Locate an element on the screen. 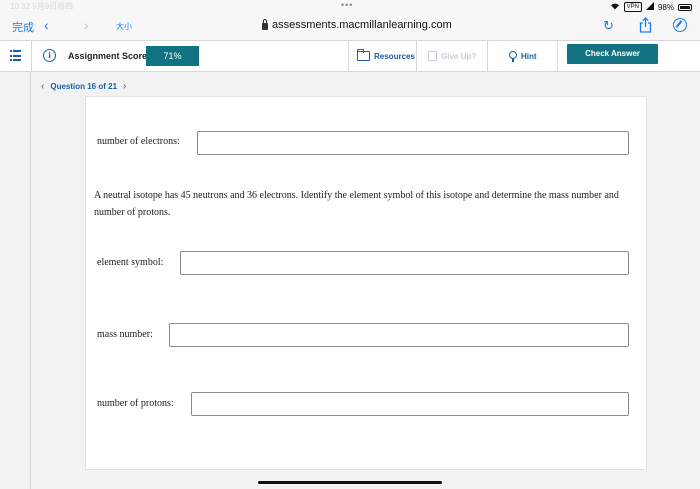 This screenshot has width=700, height=489. question-nav: ‹ Question 16 of 21 › is located at coordinates (83, 86).